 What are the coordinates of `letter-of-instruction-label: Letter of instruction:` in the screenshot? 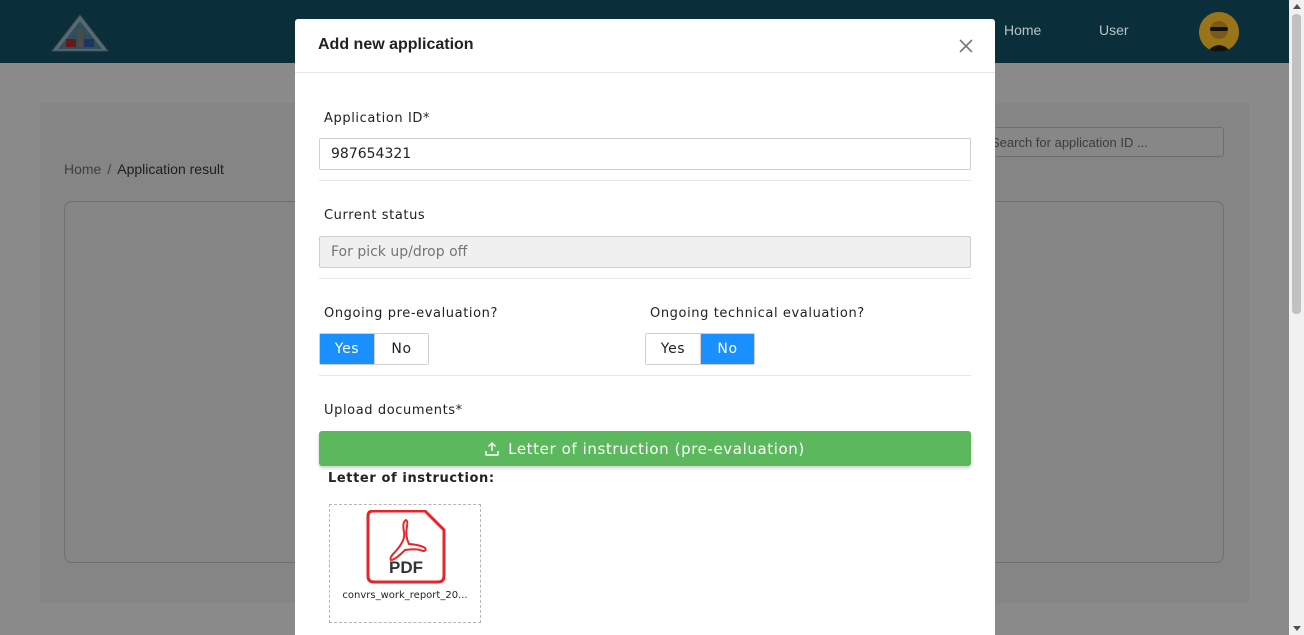 It's located at (411, 478).